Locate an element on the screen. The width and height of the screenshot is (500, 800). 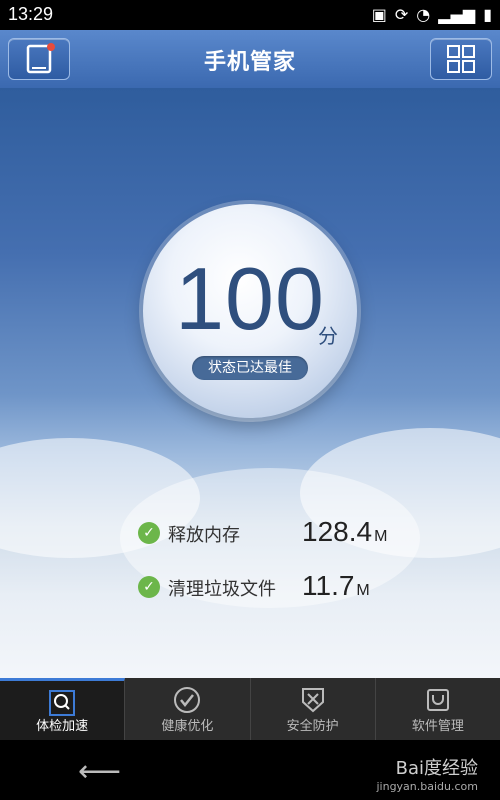
shield-x-icon is located at coordinates (312, 700).